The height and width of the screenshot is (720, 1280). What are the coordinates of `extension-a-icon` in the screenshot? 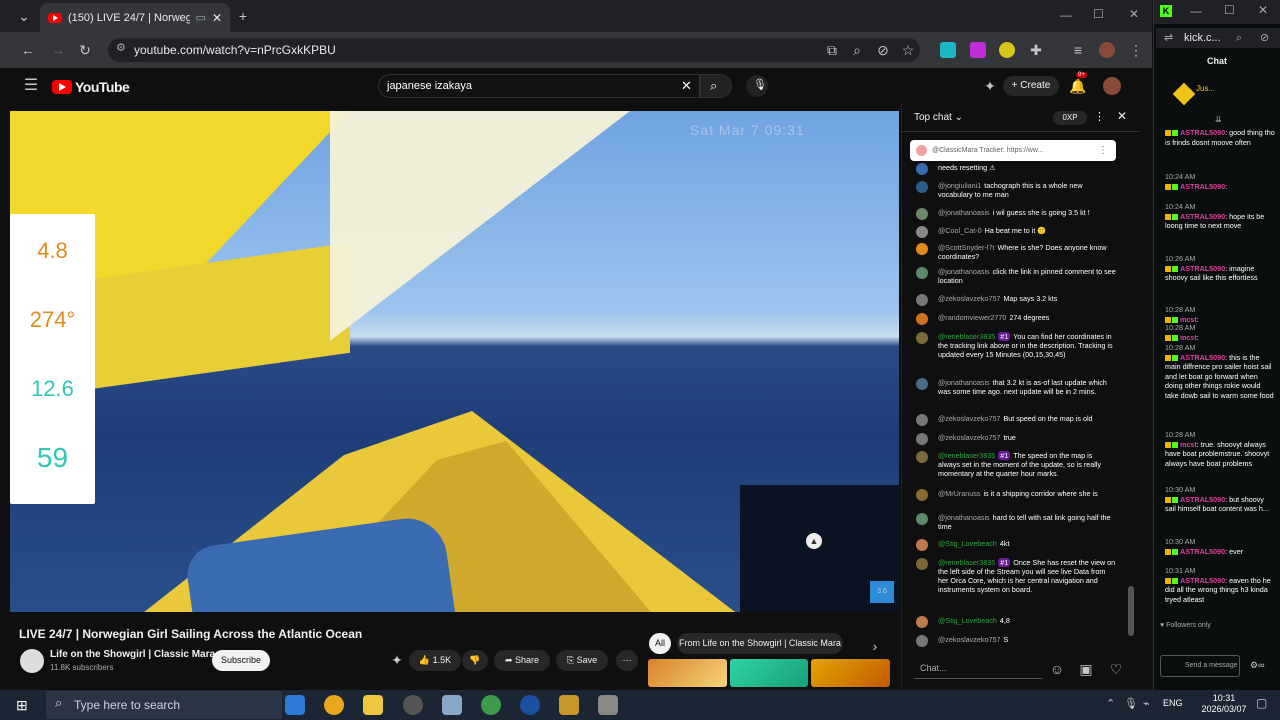 It's located at (948, 50).